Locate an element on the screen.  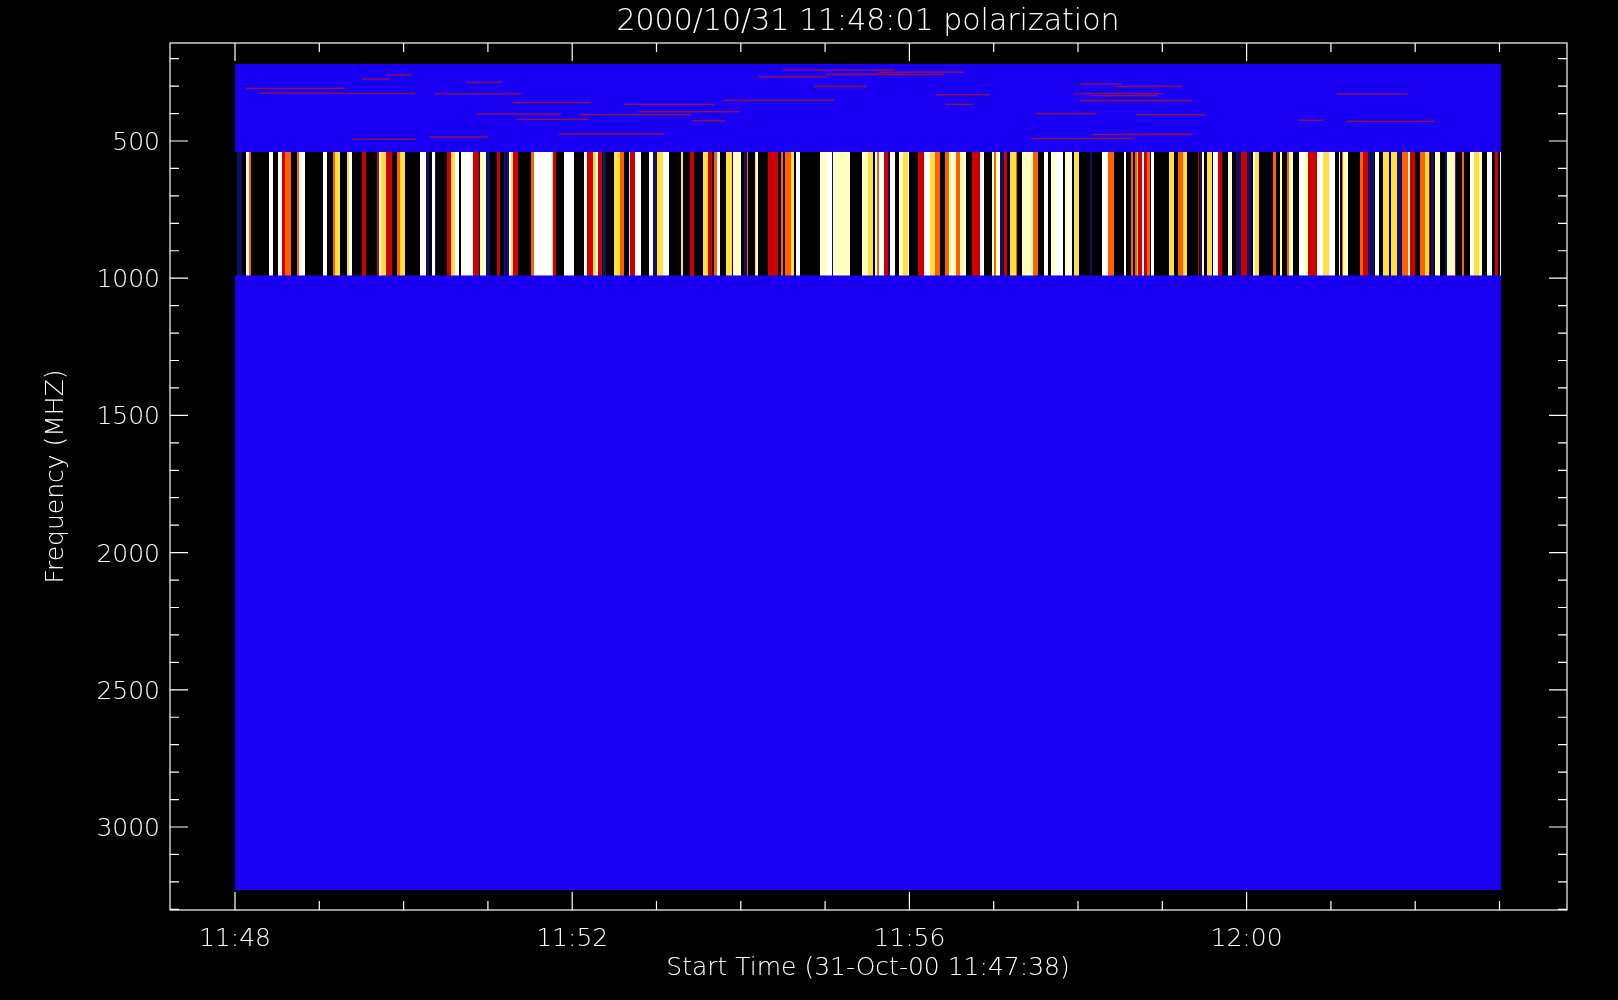
x-tick-label: 11:52 is located at coordinates (572, 937).